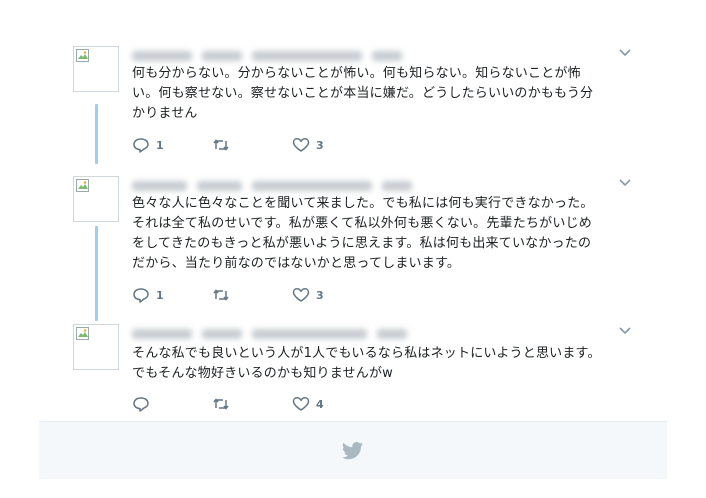  I want to click on tweet-actions: 4, so click(342, 404).